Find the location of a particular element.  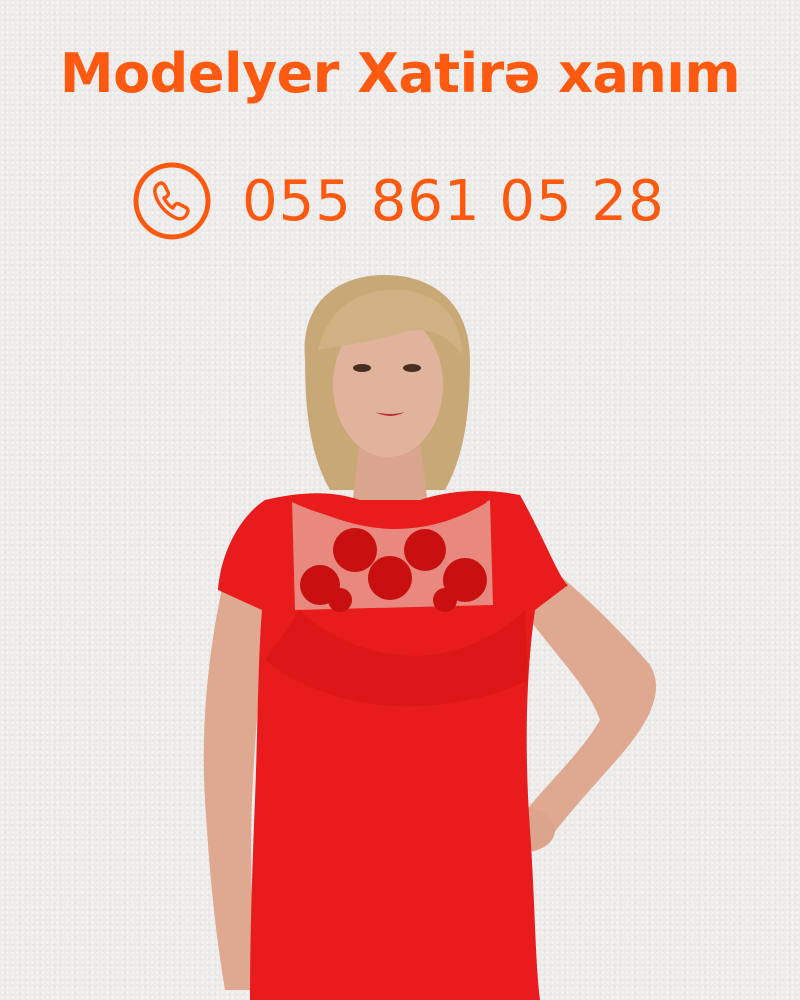

phone-icon is located at coordinates (172, 201).